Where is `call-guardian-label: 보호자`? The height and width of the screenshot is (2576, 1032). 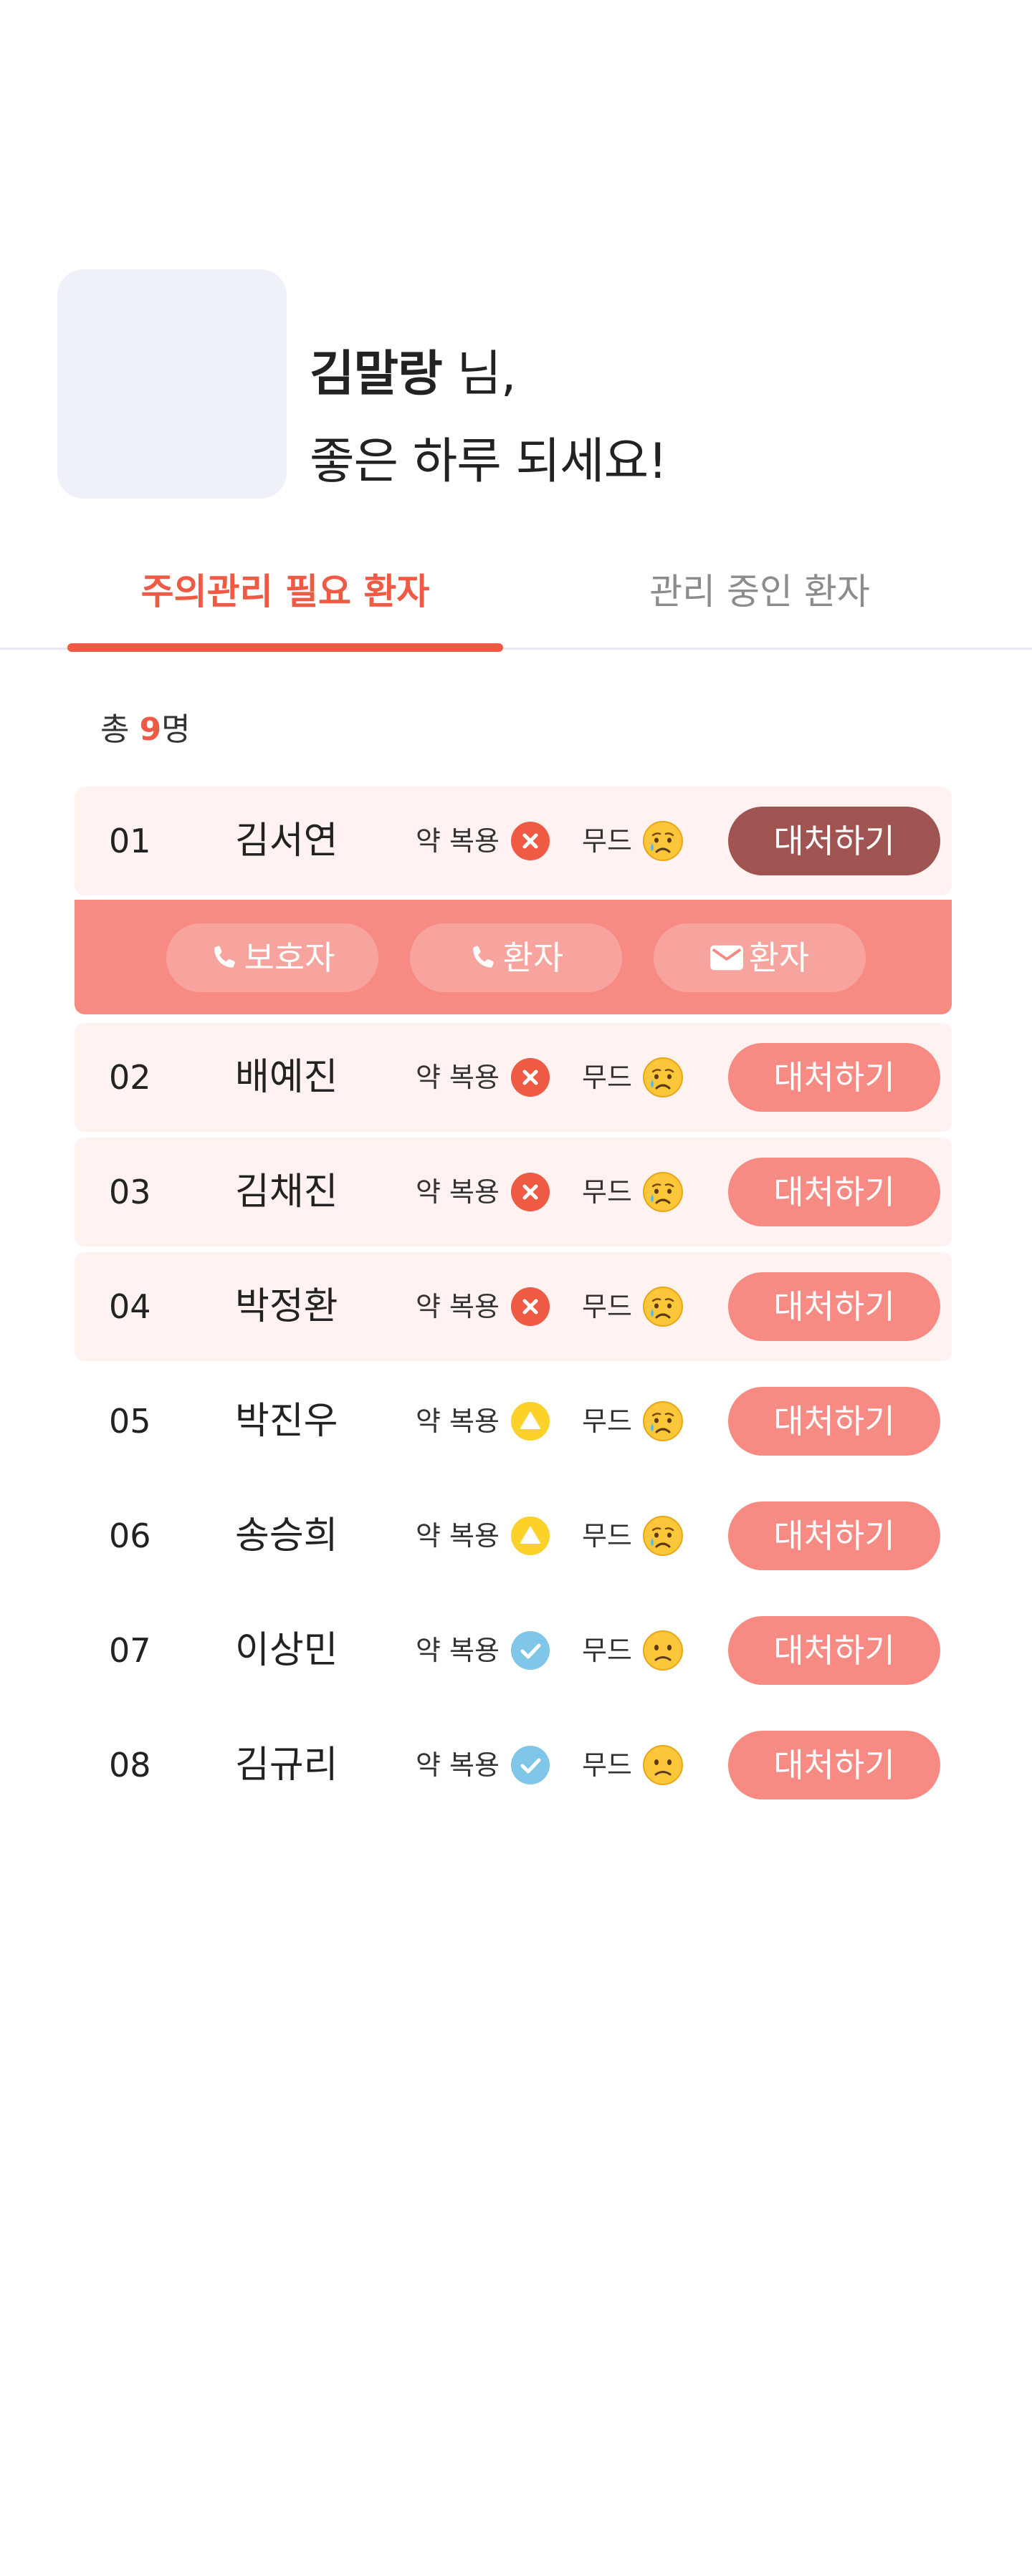
call-guardian-label: 보호자 is located at coordinates (289, 957).